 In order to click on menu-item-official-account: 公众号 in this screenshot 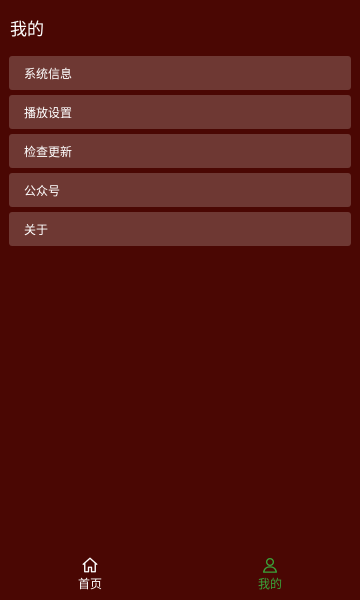, I will do `click(180, 190)`.